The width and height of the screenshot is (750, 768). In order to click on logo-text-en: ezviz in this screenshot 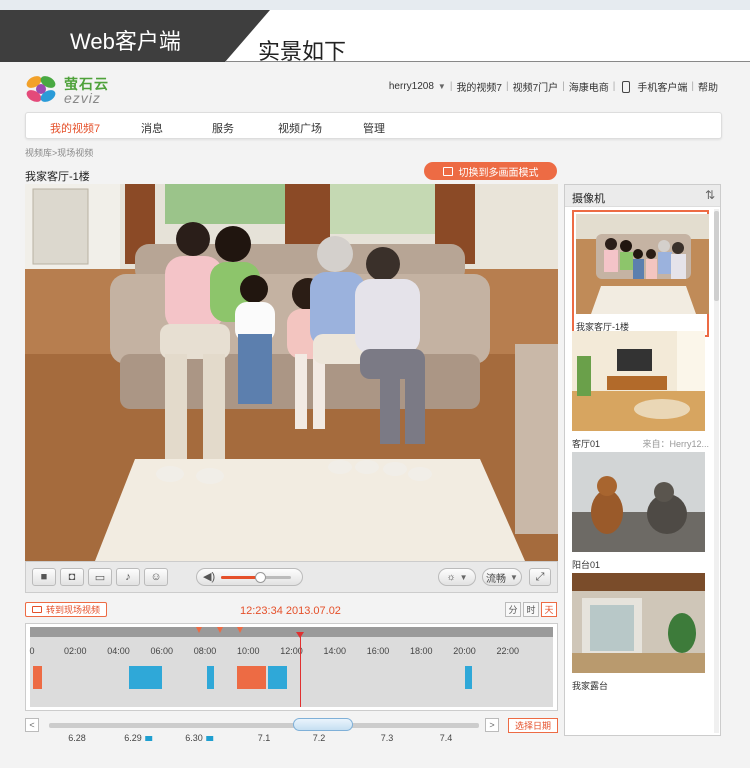, I will do `click(82, 98)`.